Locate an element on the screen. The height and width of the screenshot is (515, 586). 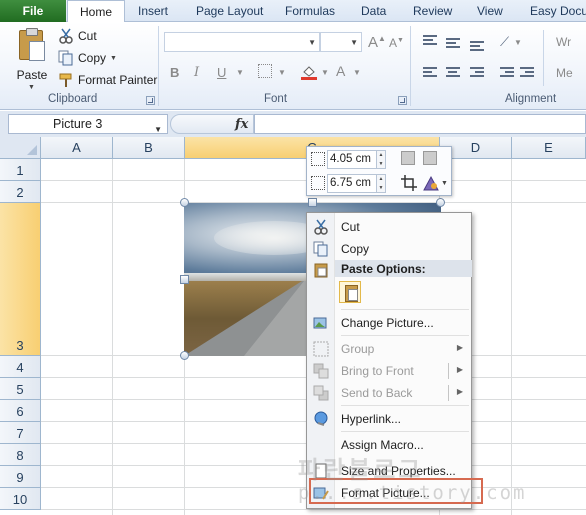
resize-handle-top-right is located at coordinates (440, 202).